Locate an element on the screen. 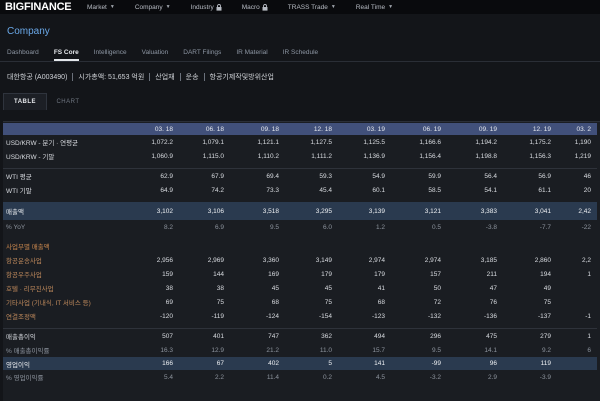 This screenshot has width=600, height=401. tab-ir-material: IR Material is located at coordinates (251, 52).